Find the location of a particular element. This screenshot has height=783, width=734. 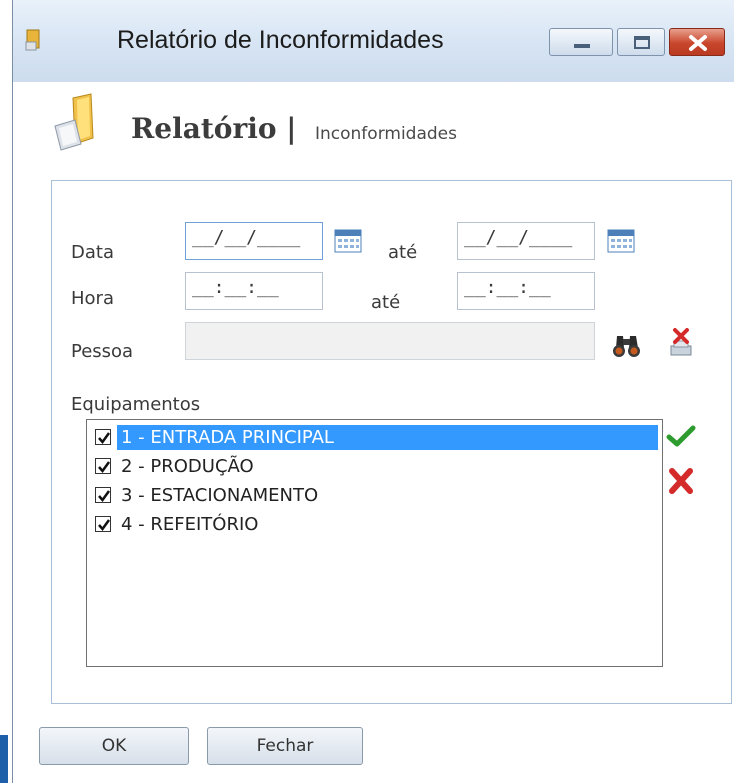

window-title: Relatório de Inconformidades is located at coordinates (280, 40).